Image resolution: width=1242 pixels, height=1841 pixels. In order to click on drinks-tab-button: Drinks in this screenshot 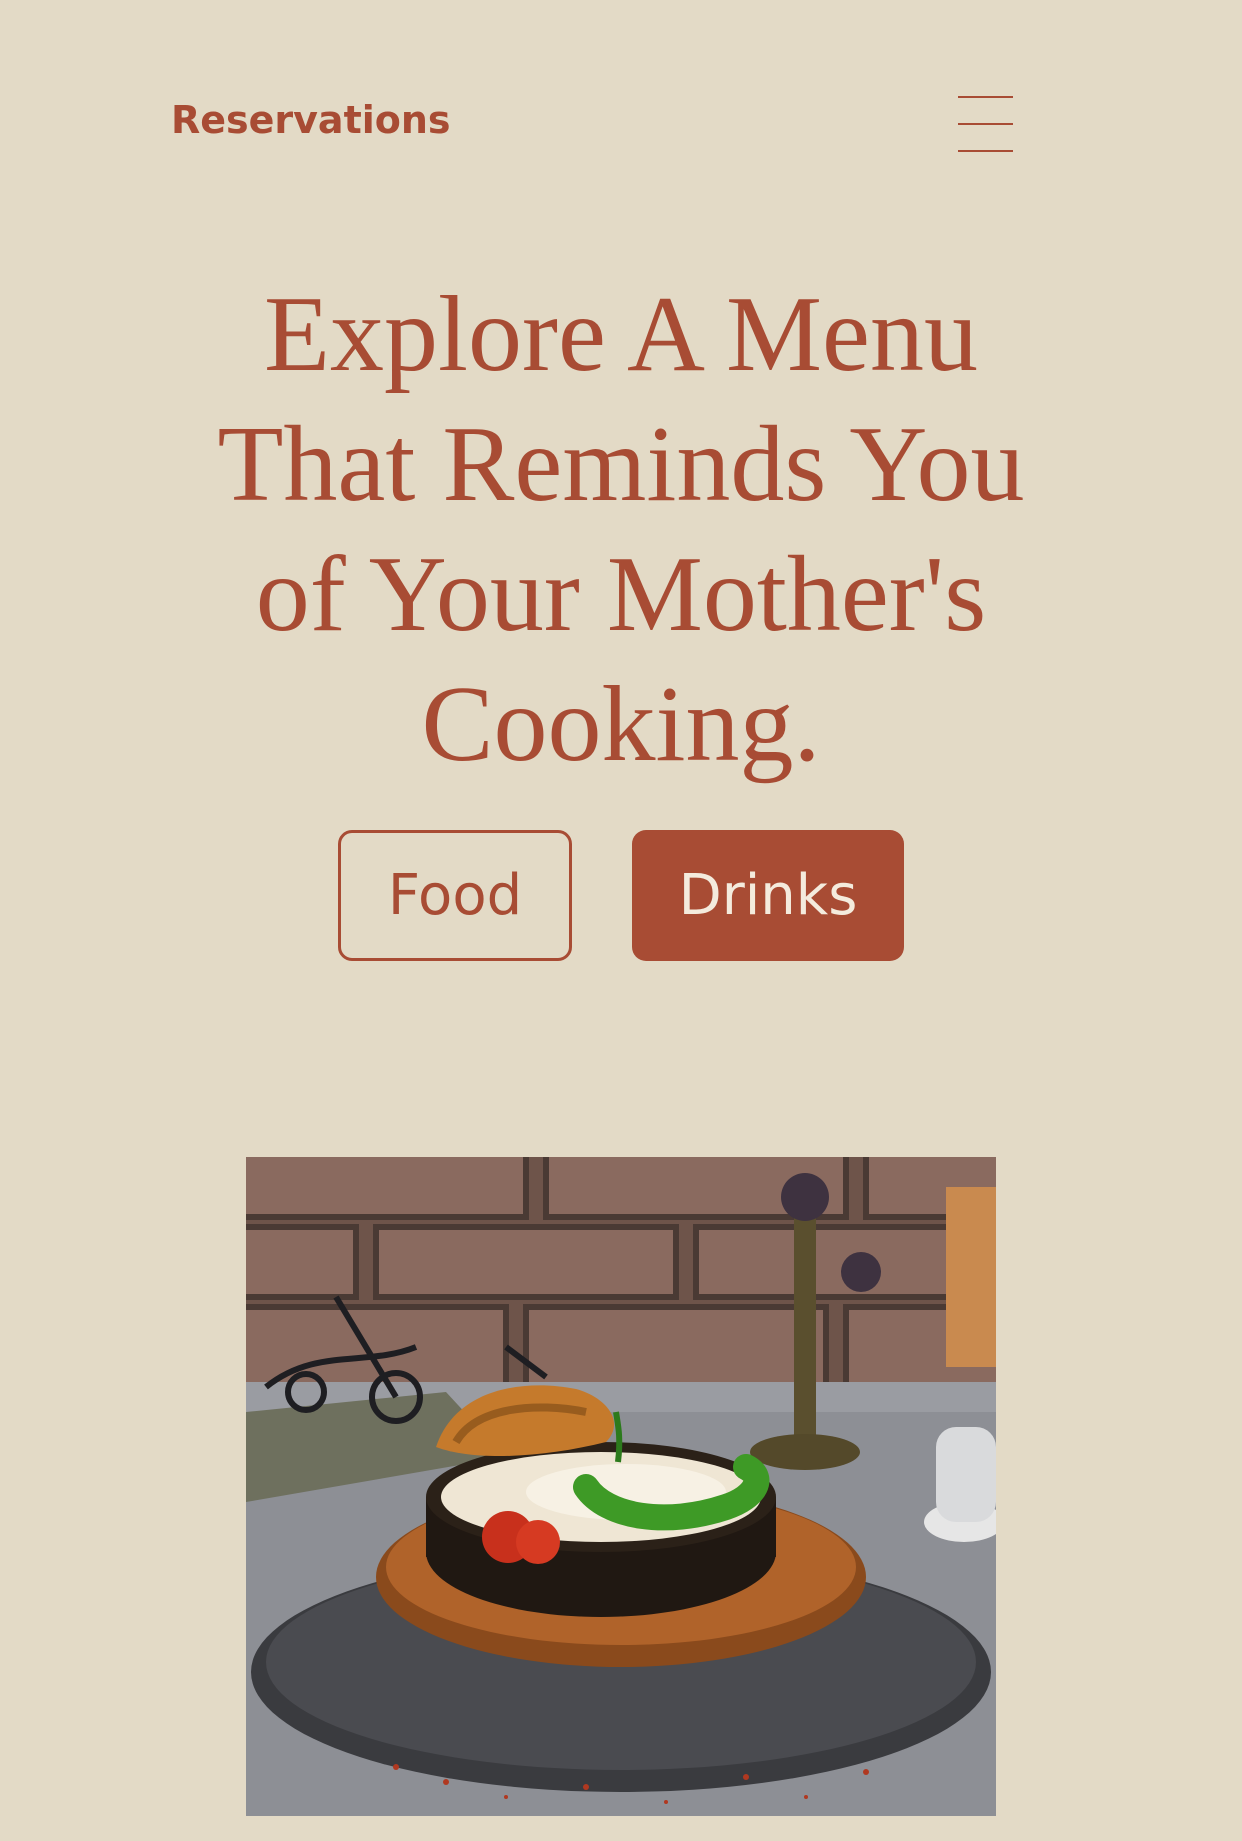, I will do `click(768, 895)`.